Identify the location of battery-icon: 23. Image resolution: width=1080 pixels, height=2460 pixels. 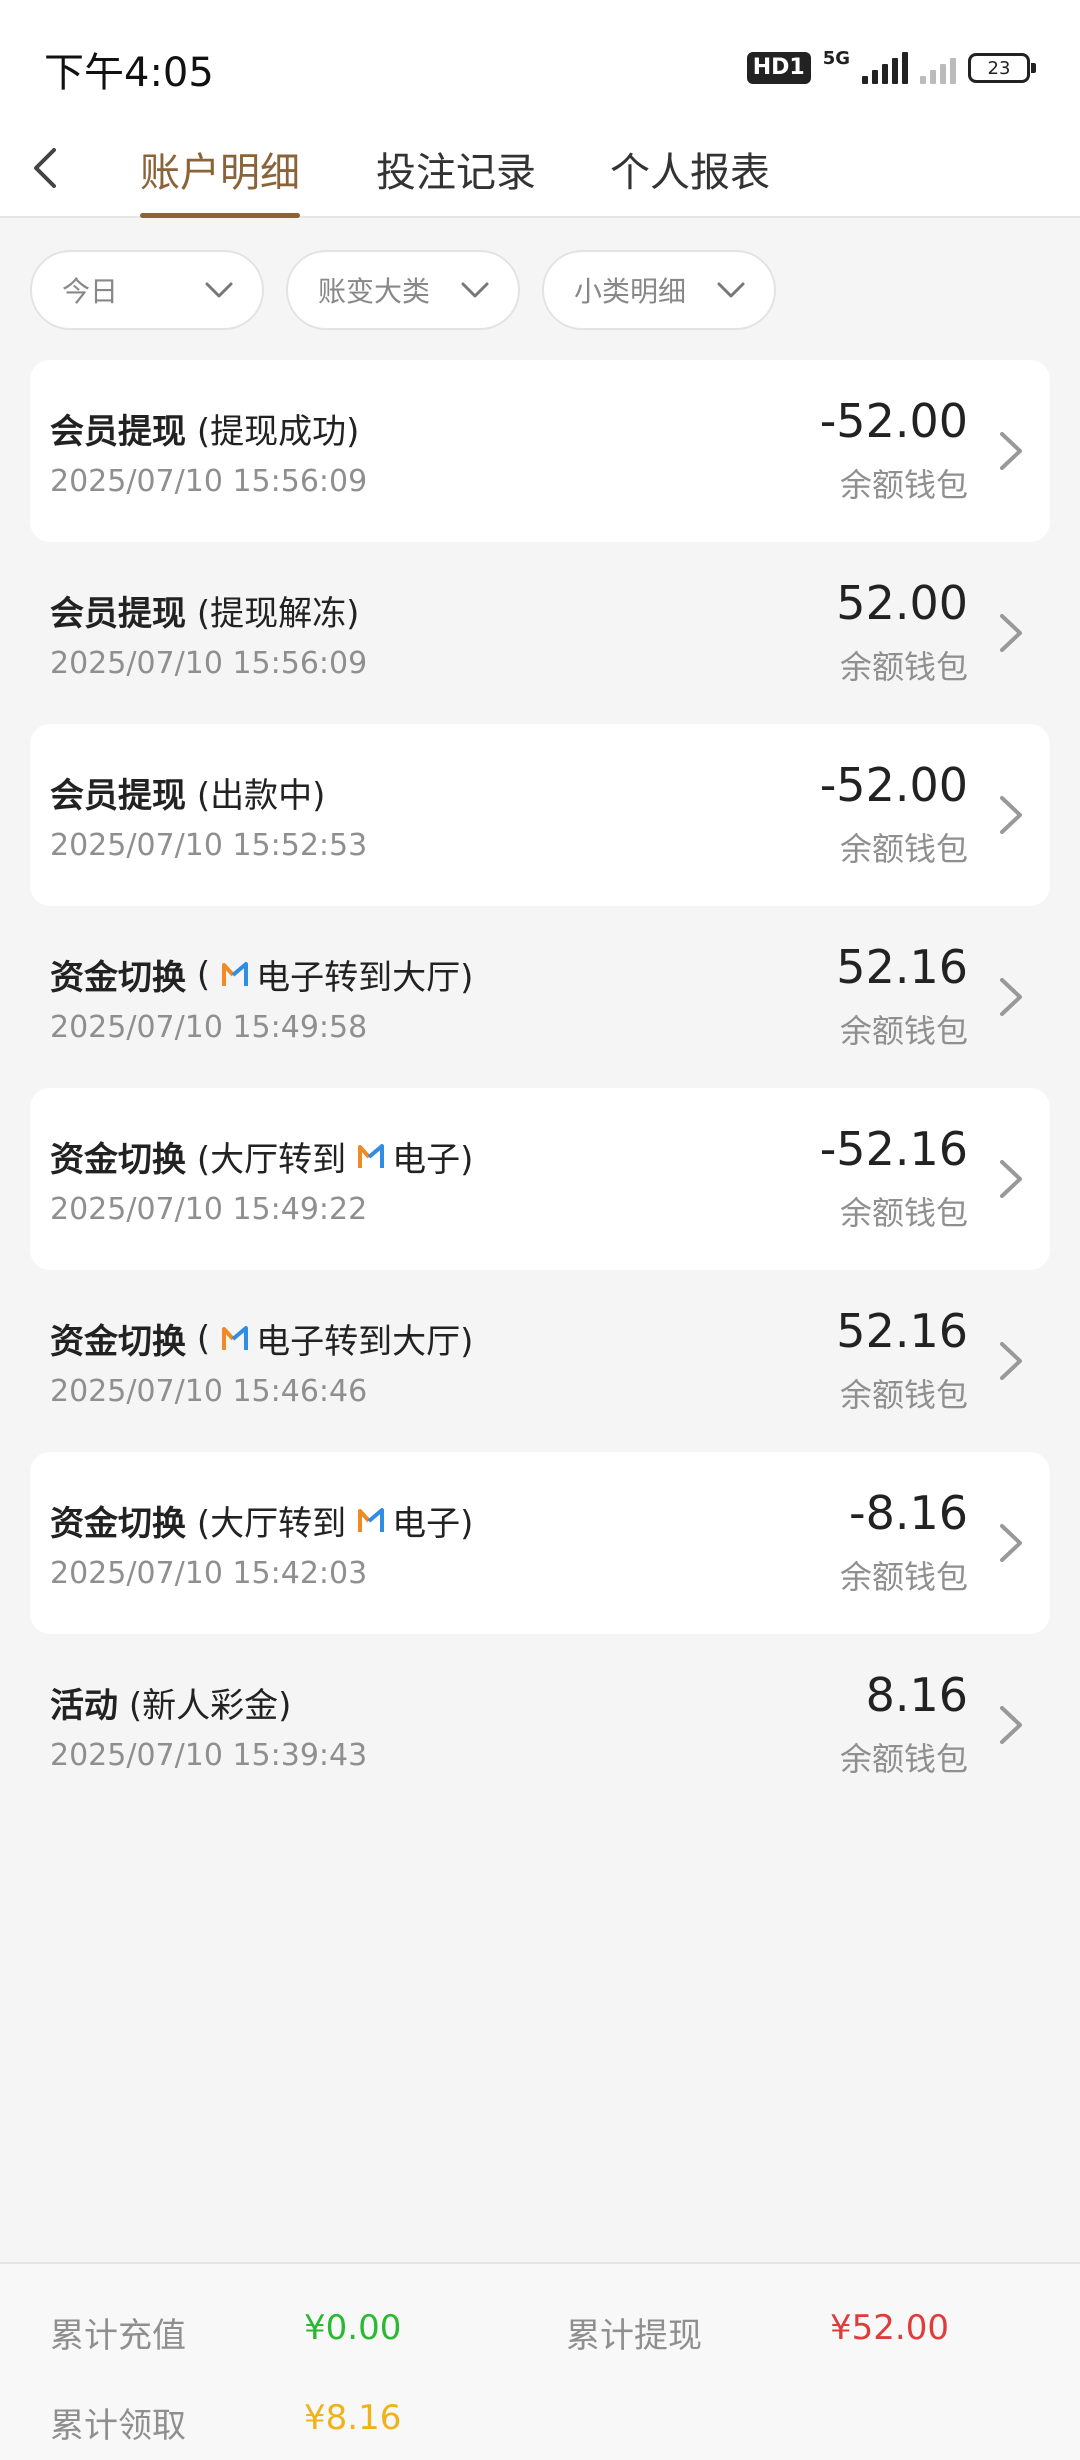
(1002, 68).